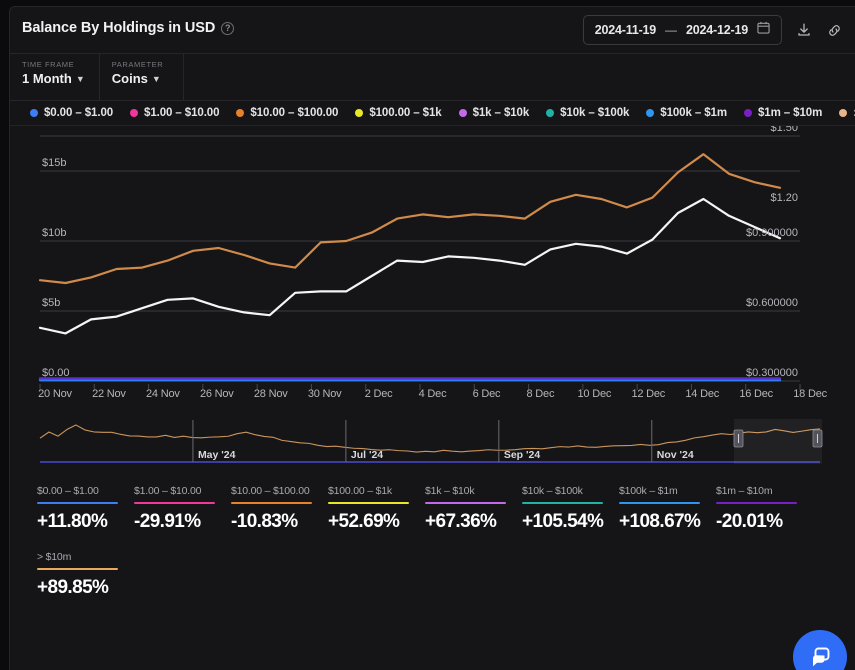 The image size is (855, 670). Describe the element at coordinates (820, 650) in the screenshot. I see `chat-bubble-icon` at that location.